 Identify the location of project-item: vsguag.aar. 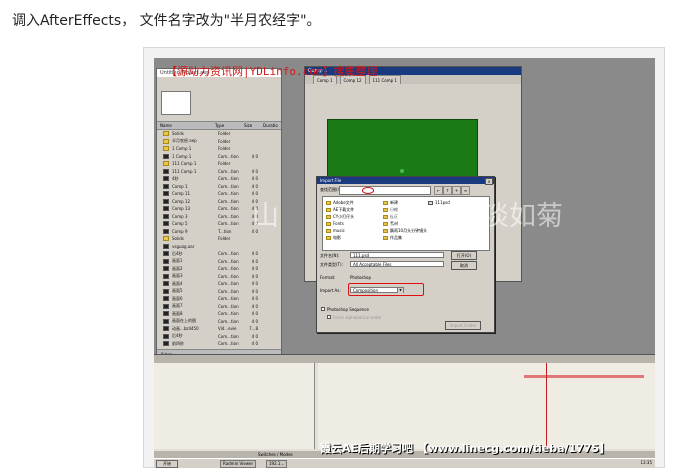
(219, 247).